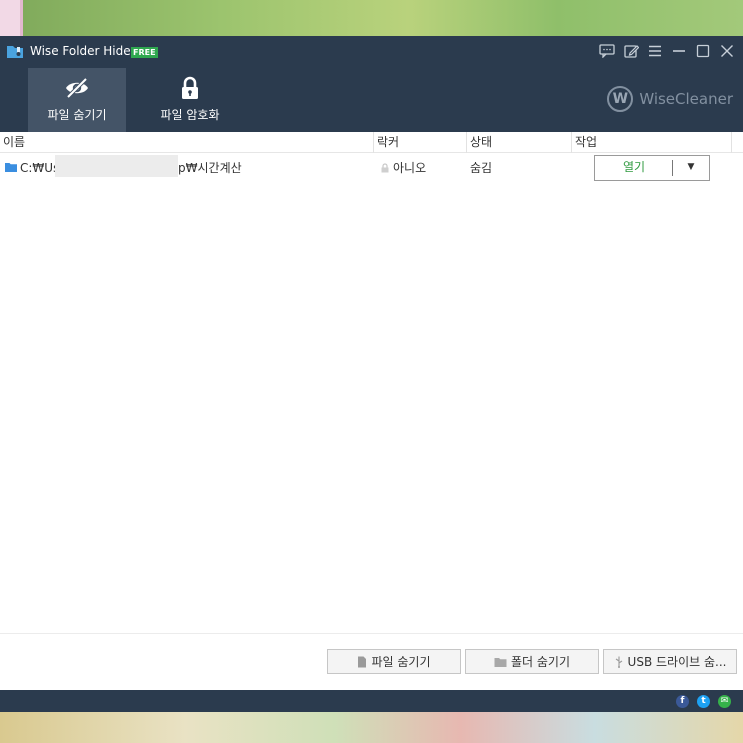 The height and width of the screenshot is (743, 743). I want to click on twitter-icon: t, so click(703, 701).